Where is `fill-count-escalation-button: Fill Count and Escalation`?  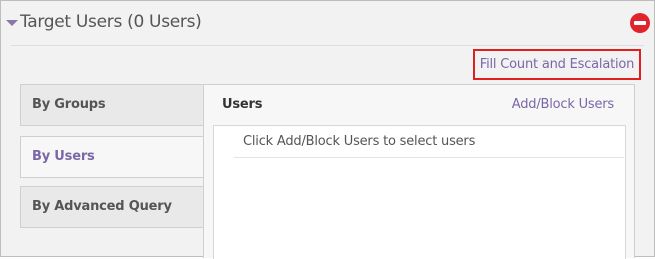
fill-count-escalation-button: Fill Count and Escalation is located at coordinates (557, 64).